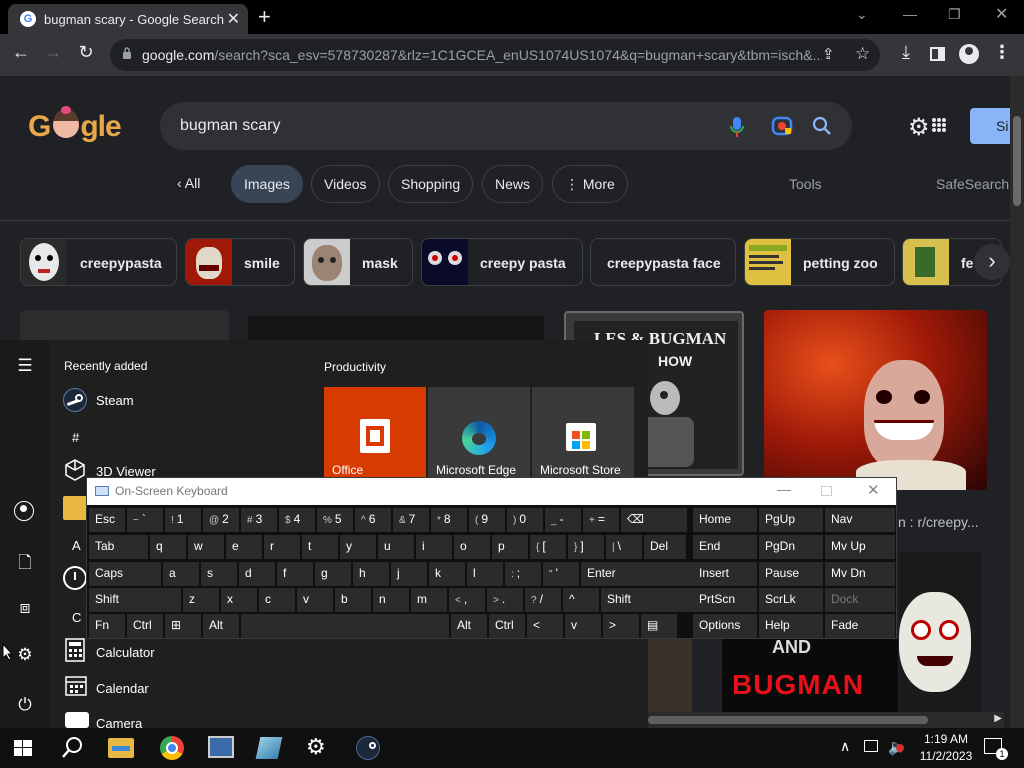  What do you see at coordinates (725, 547) in the screenshot?
I see `osk-nav-key: End` at bounding box center [725, 547].